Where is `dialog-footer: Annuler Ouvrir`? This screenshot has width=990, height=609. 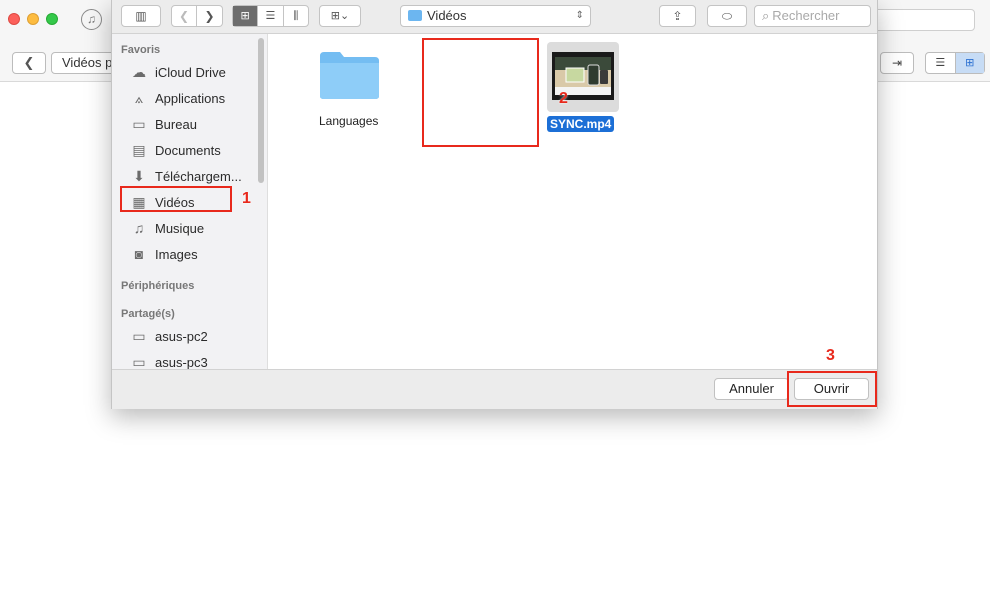 dialog-footer: Annuler Ouvrir is located at coordinates (494, 389).